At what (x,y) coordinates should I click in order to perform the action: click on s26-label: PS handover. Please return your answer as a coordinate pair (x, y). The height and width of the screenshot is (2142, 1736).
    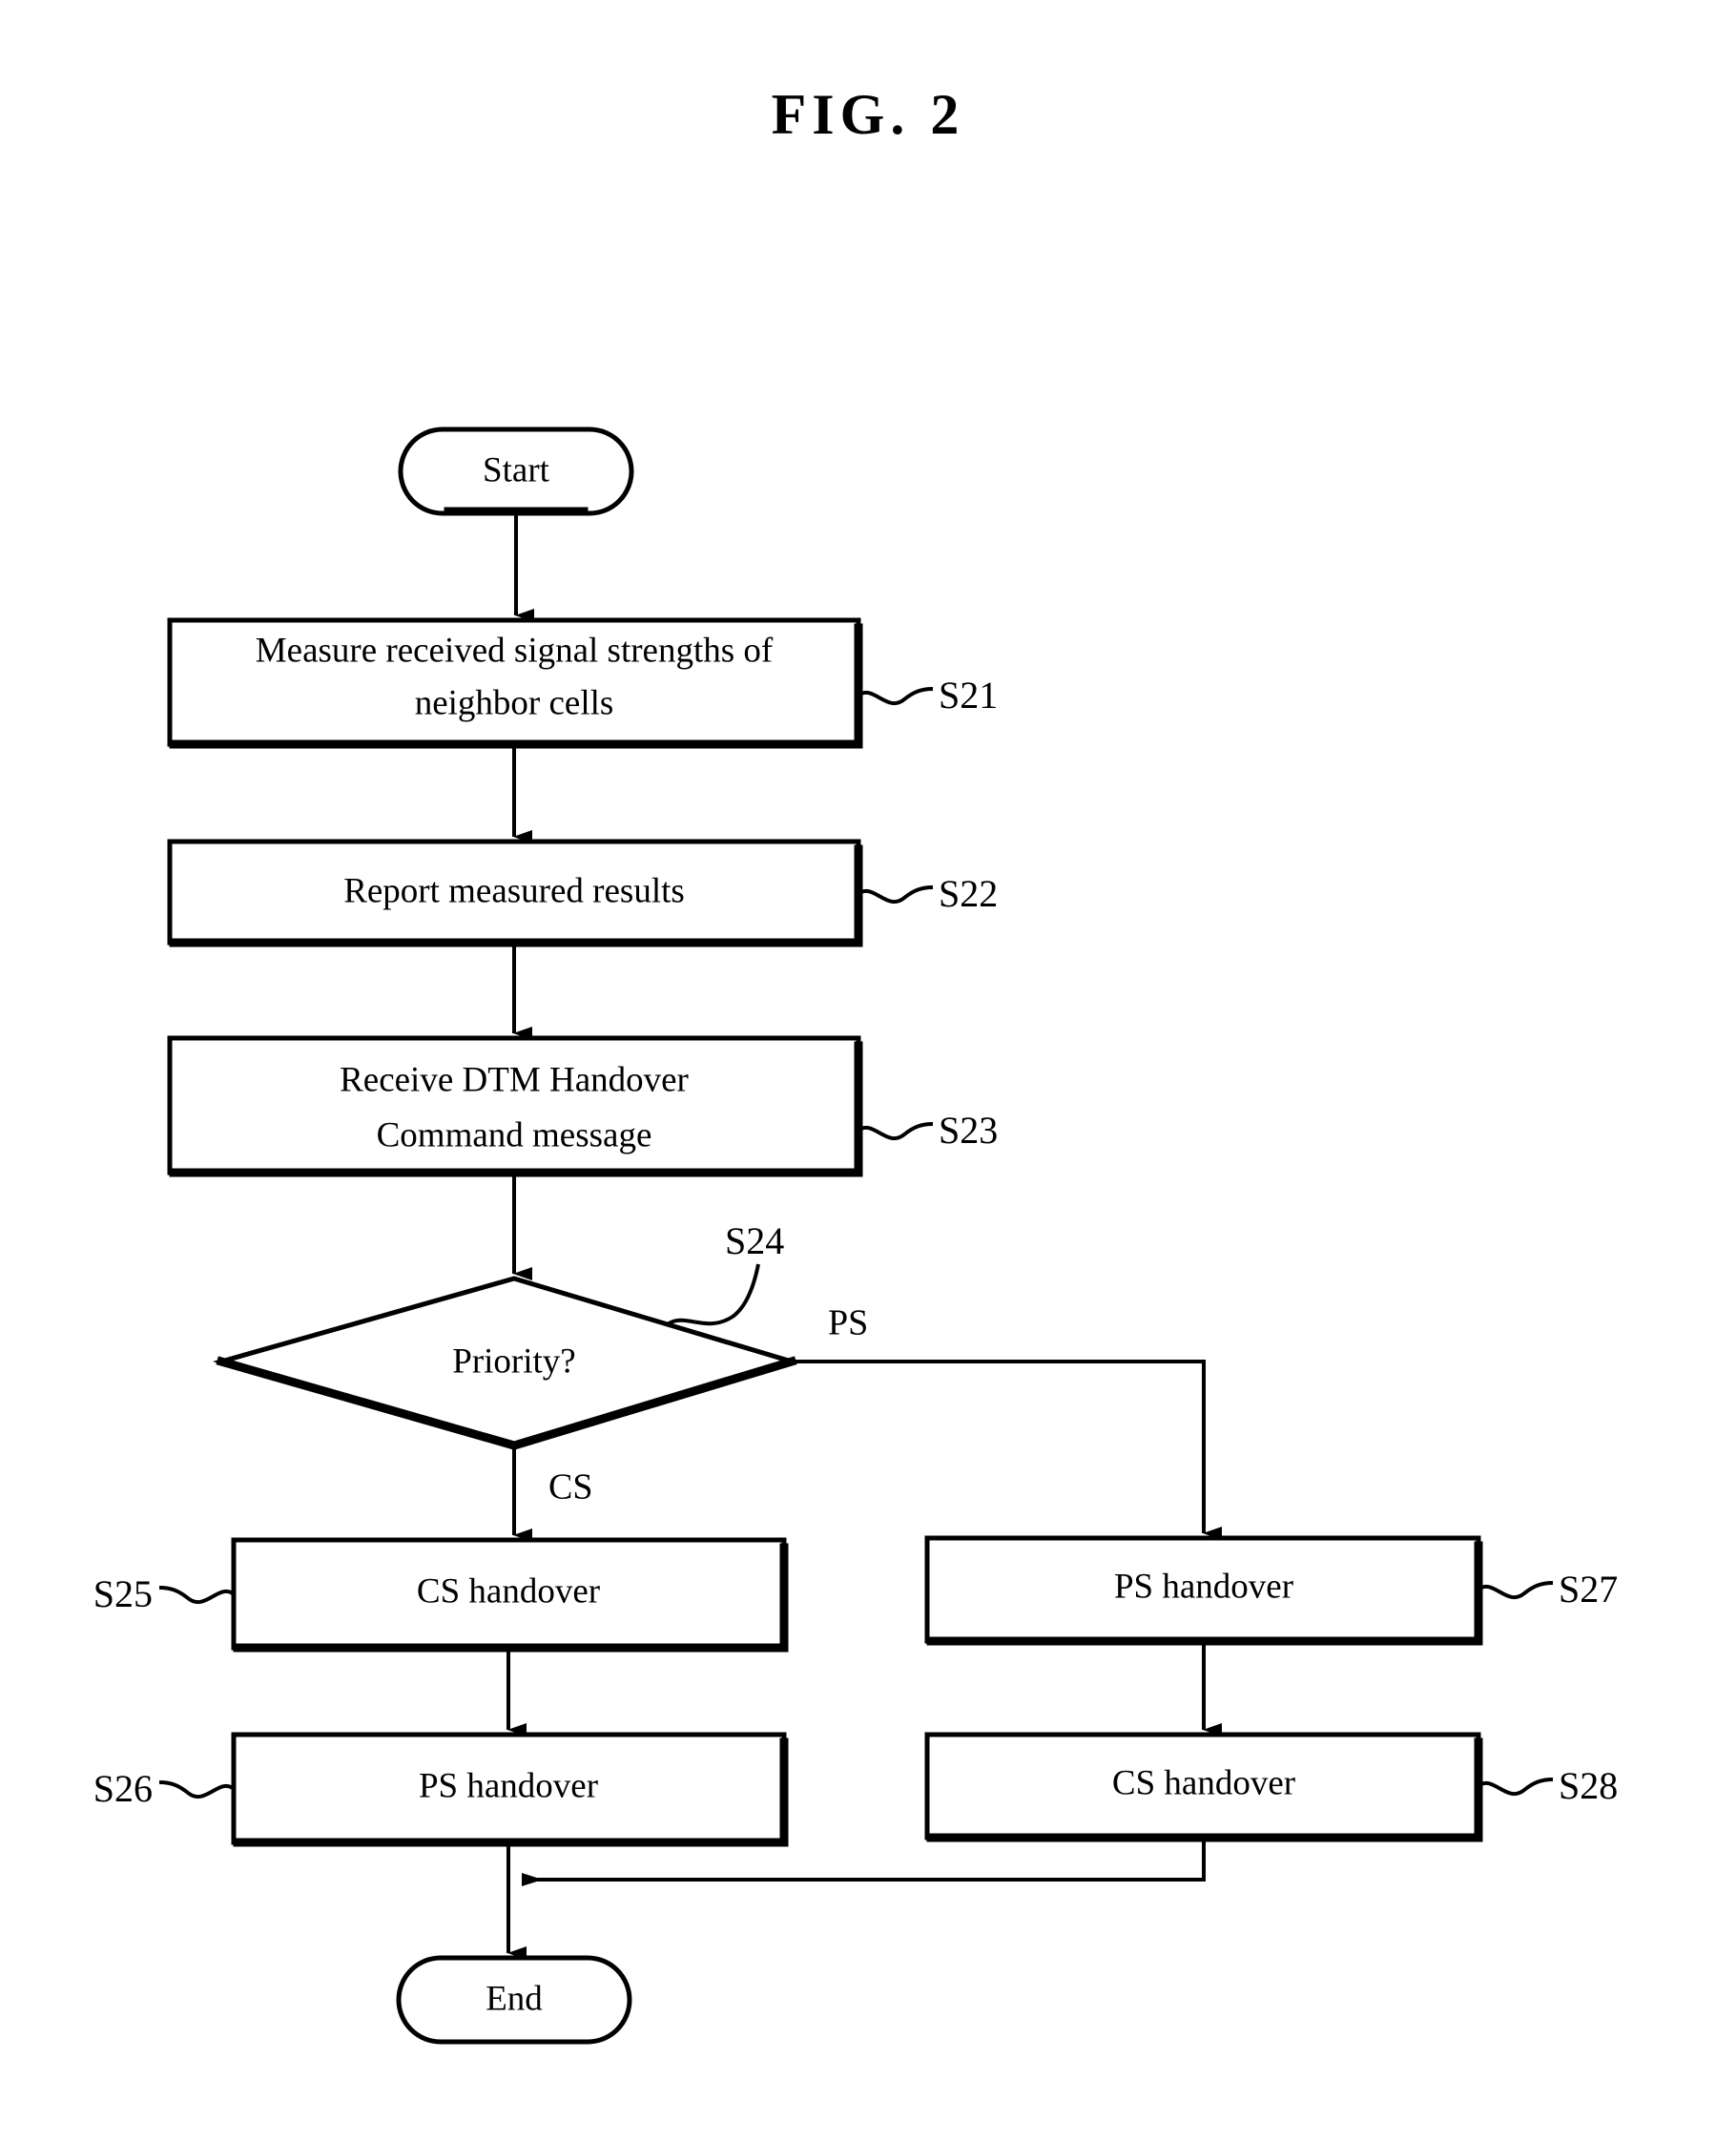
    Looking at the image, I should click on (509, 1785).